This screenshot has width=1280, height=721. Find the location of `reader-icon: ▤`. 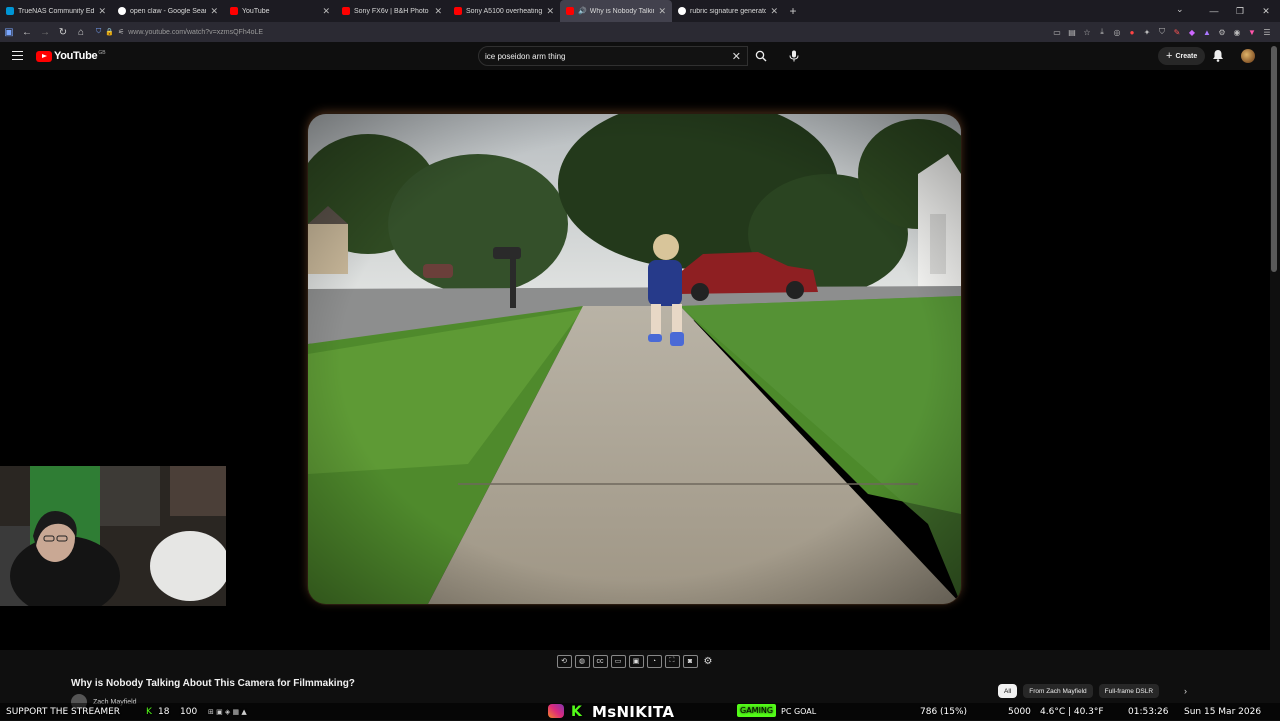

reader-icon: ▤ is located at coordinates (1072, 32).